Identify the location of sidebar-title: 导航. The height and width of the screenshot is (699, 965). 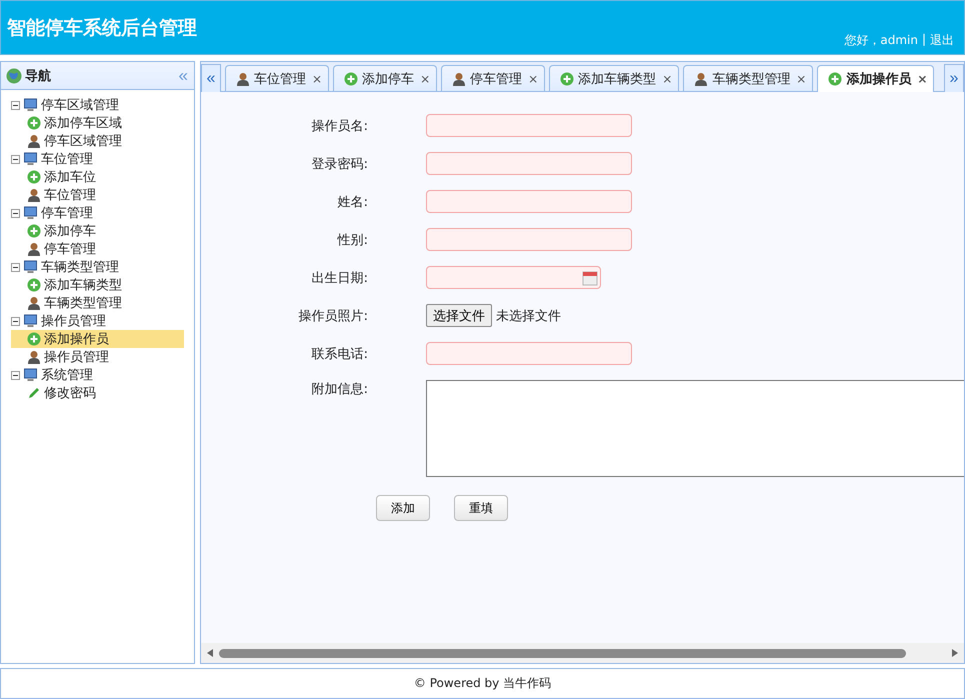
(38, 76).